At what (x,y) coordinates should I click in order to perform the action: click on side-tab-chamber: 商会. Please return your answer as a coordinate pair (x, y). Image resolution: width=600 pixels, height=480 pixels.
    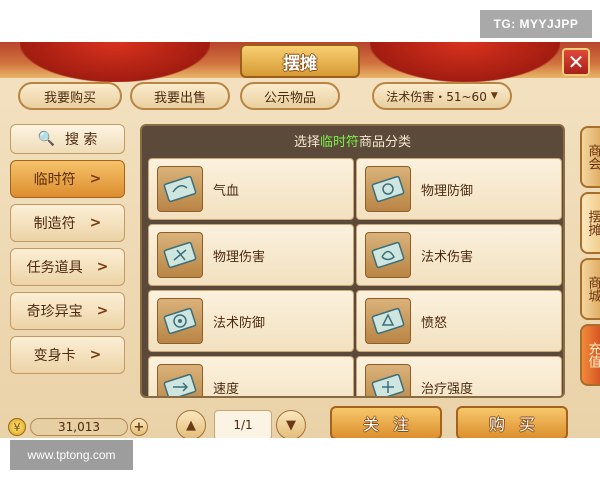
    Looking at the image, I should click on (590, 157).